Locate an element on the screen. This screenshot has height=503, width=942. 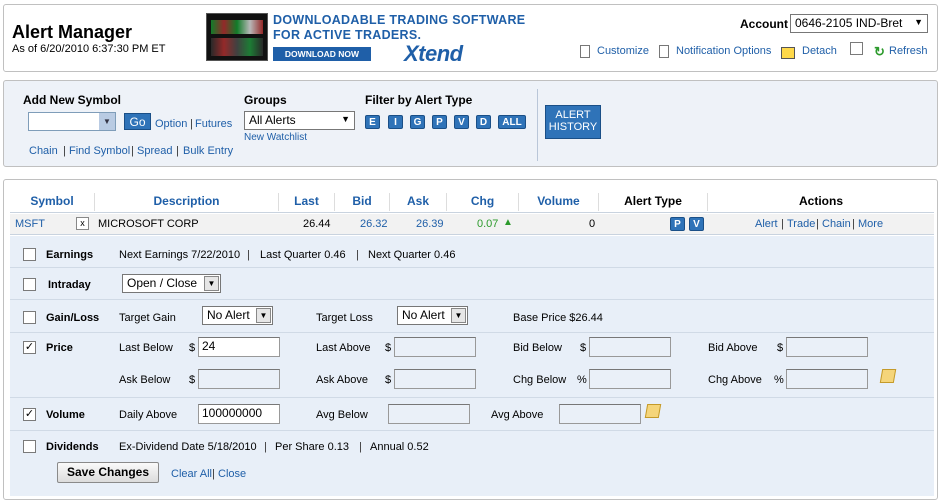
find-symbol-link: Find Symbol is located at coordinates (99, 151).